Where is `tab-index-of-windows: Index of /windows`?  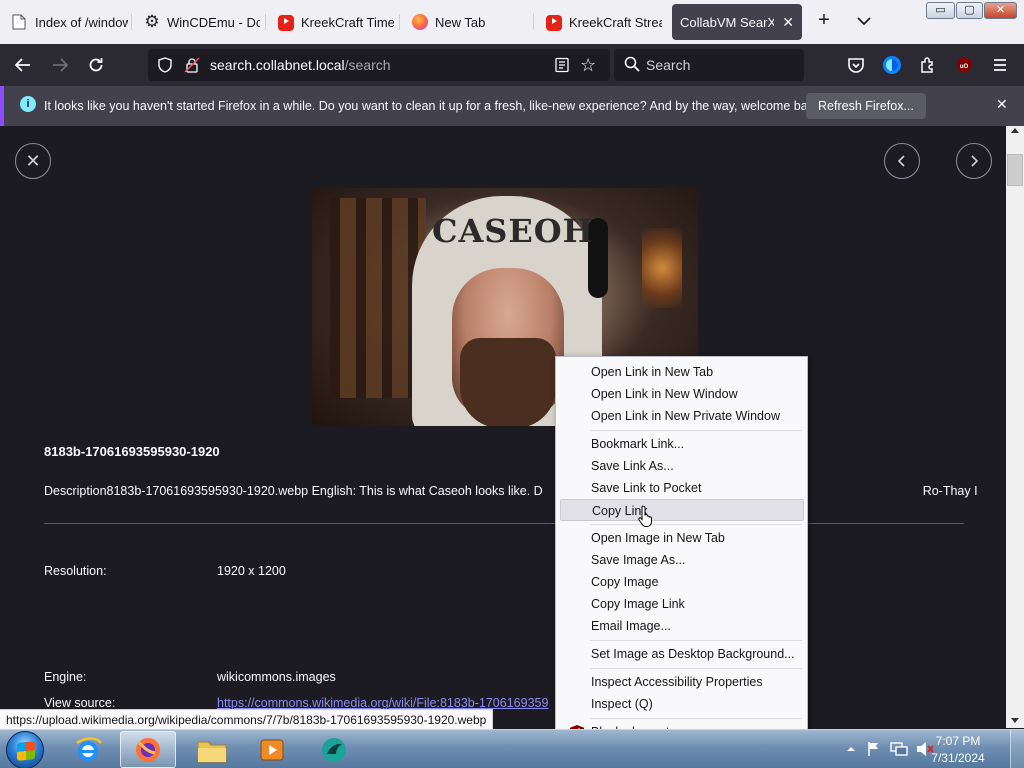
tab-index-of-windows: Index of /windows is located at coordinates (66, 22).